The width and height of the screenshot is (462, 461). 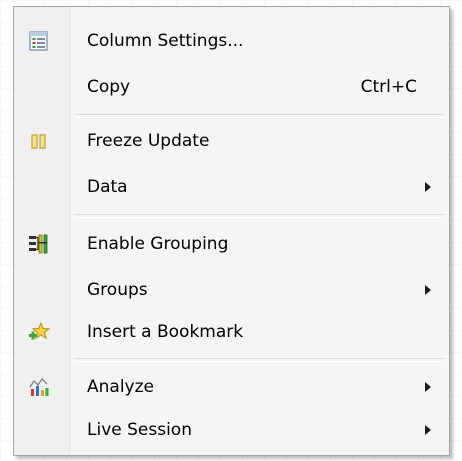 What do you see at coordinates (39, 244) in the screenshot?
I see `grouping-icon` at bounding box center [39, 244].